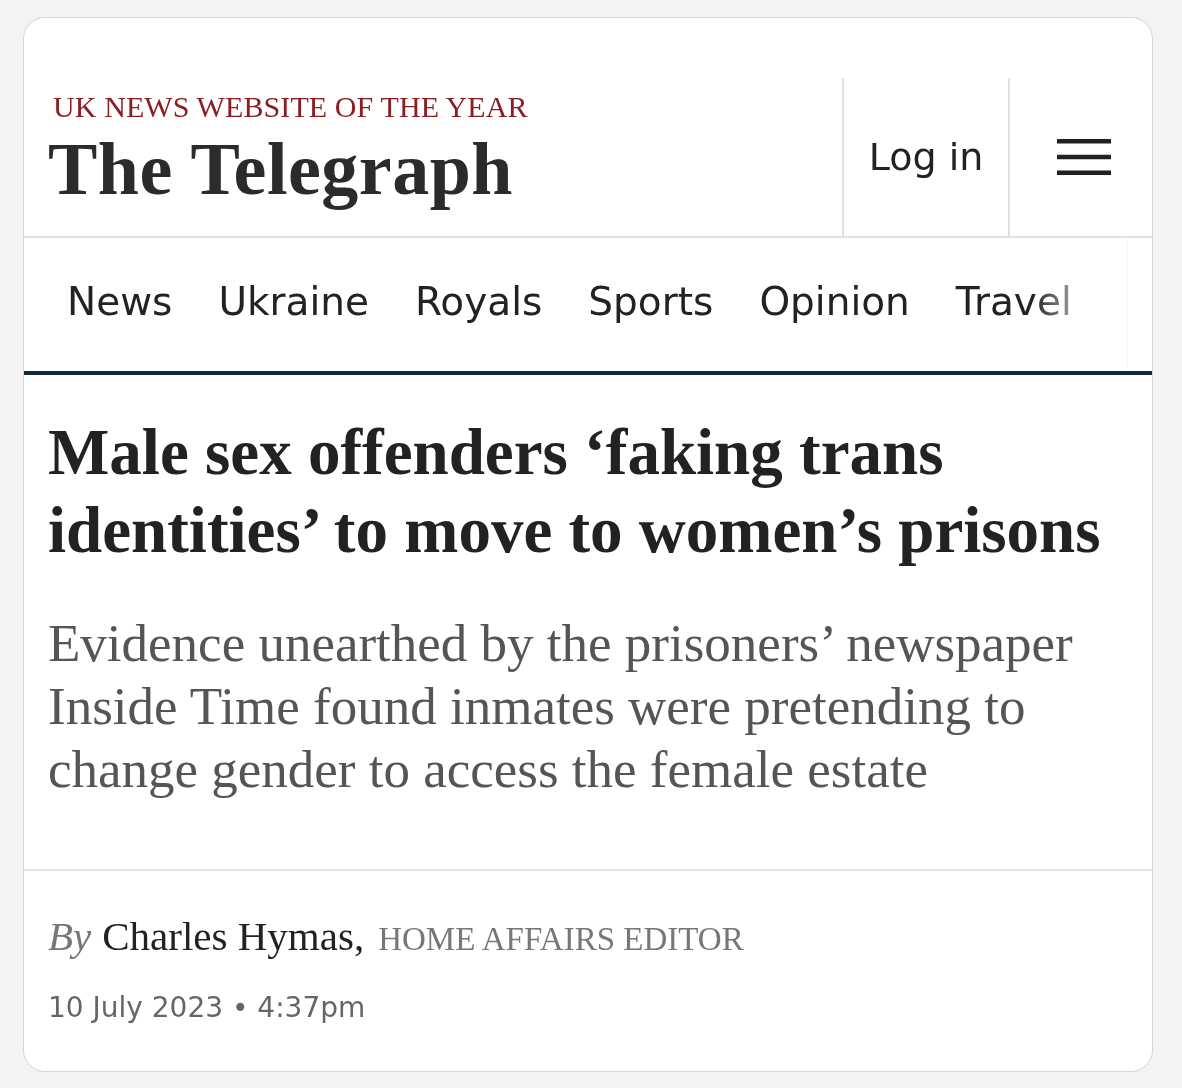  Describe the element at coordinates (233, 936) in the screenshot. I see `author-link: Charles Hymas,` at that location.